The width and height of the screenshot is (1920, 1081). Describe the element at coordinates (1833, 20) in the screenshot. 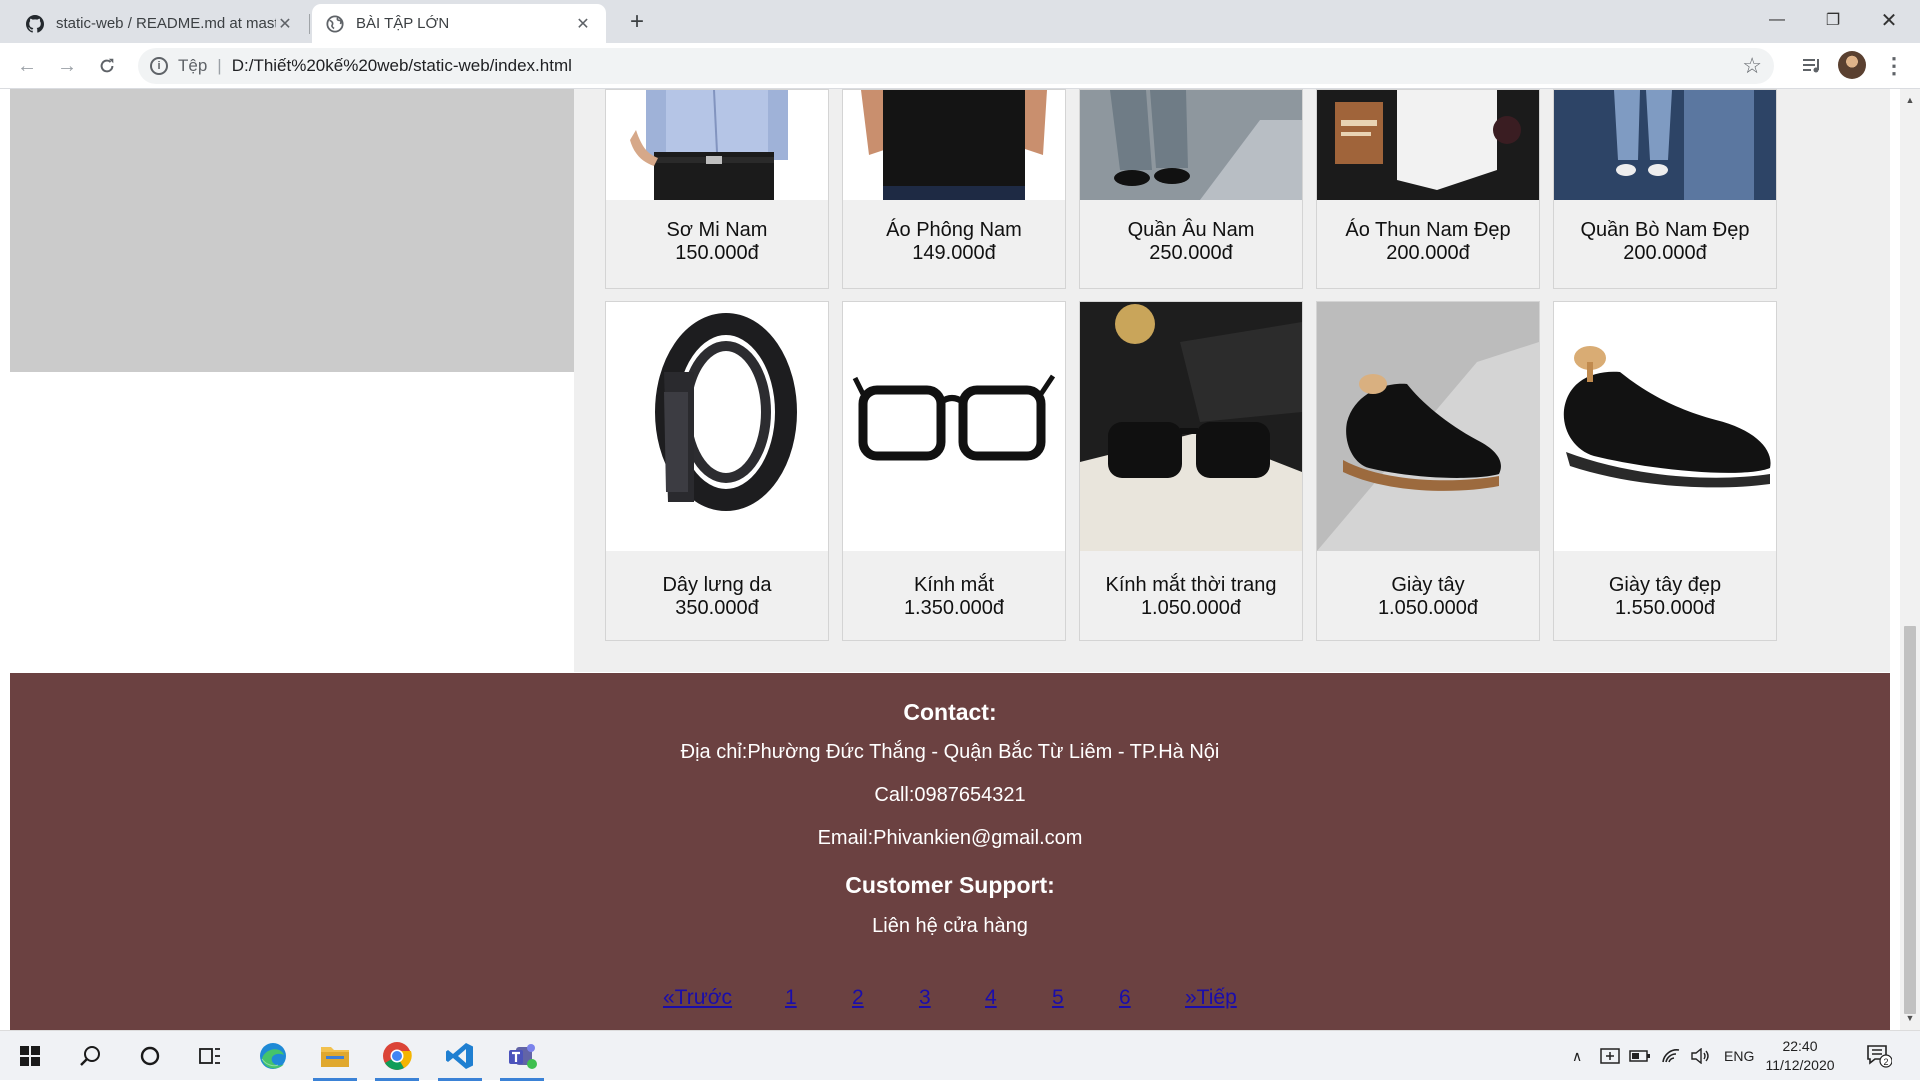

I see `restore-button: ❐` at that location.